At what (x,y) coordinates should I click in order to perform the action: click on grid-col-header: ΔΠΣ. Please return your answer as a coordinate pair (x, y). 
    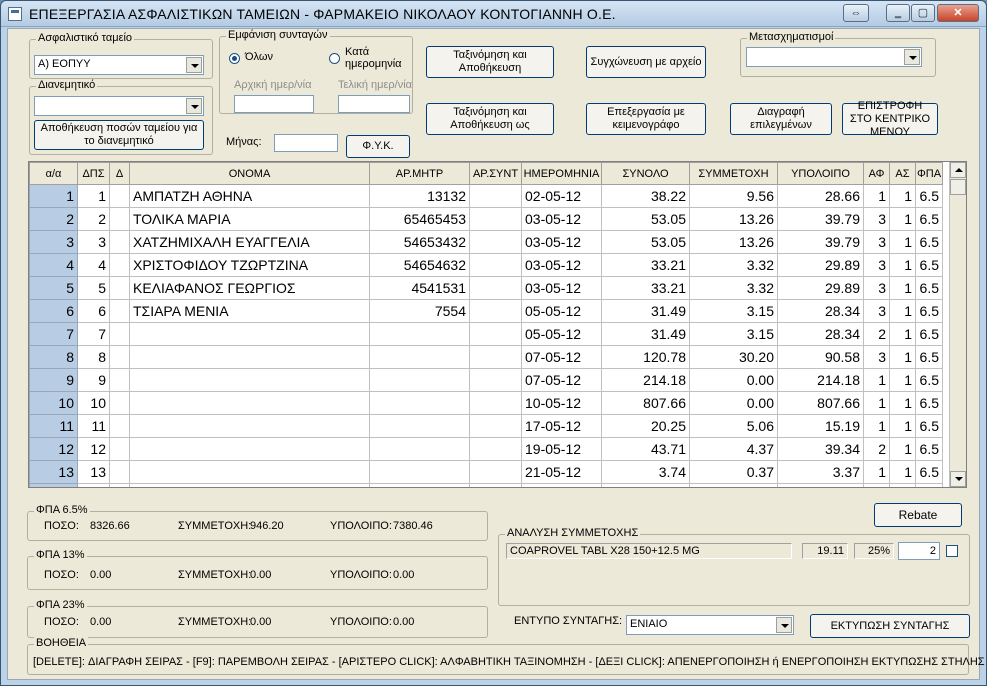
    Looking at the image, I should click on (93, 173).